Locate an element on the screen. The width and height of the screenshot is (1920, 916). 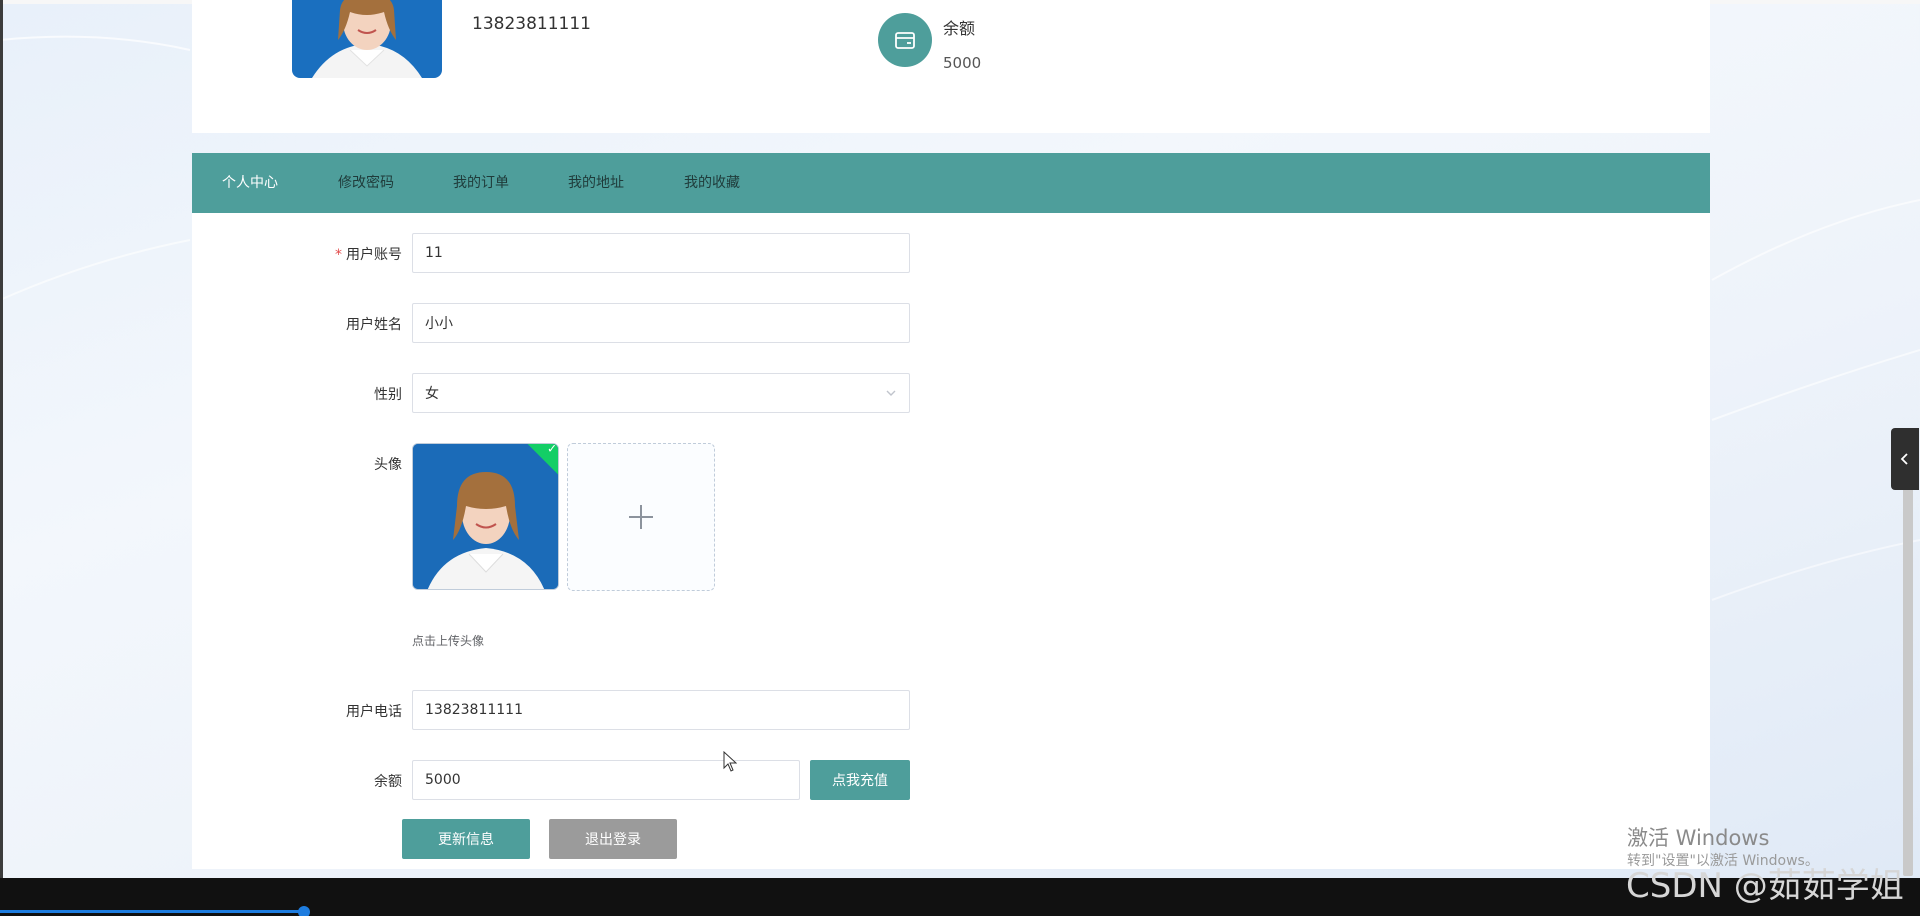
balance-value: 5000 is located at coordinates (962, 63).